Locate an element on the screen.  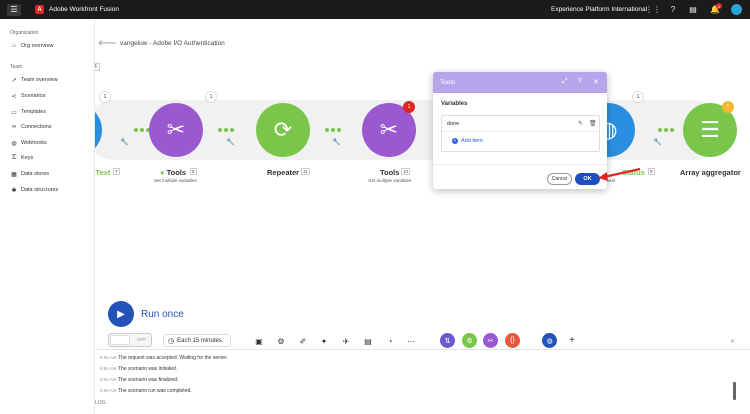
sidebar-item-scenarios: ≺ Scenarios is located at coordinates (27, 96).